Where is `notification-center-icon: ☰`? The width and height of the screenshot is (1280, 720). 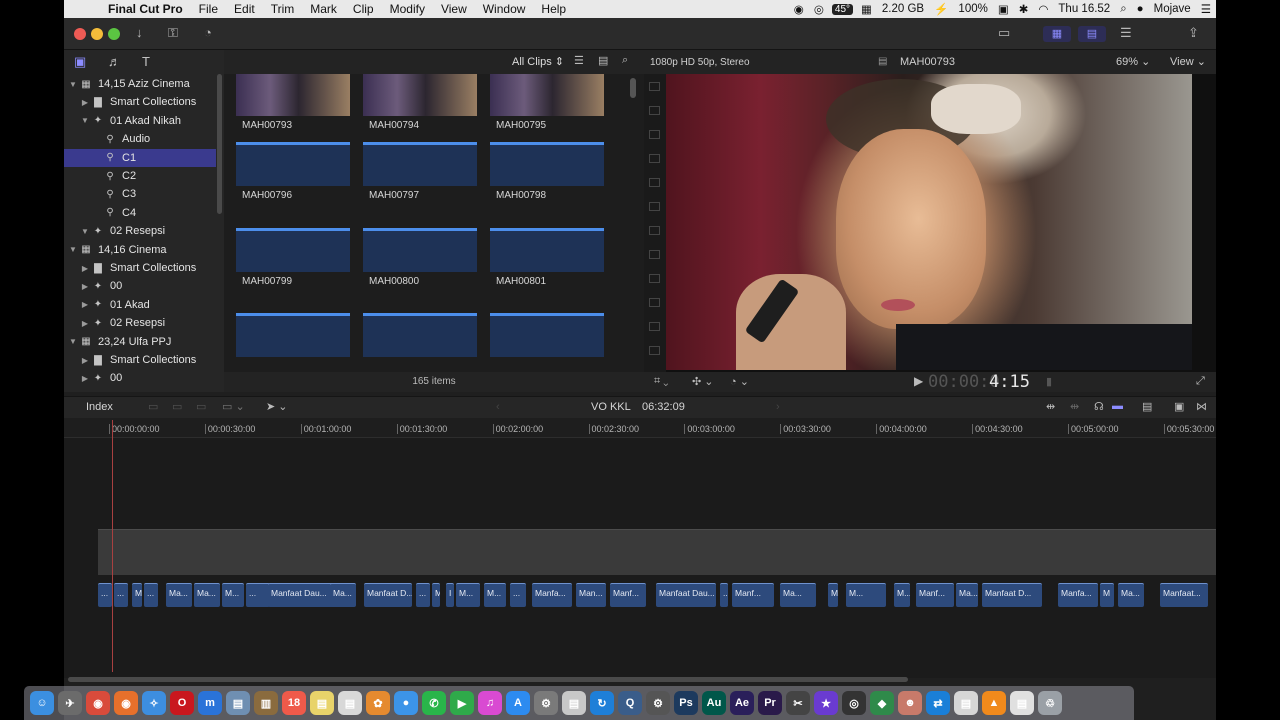 notification-center-icon: ☰ is located at coordinates (1206, 9).